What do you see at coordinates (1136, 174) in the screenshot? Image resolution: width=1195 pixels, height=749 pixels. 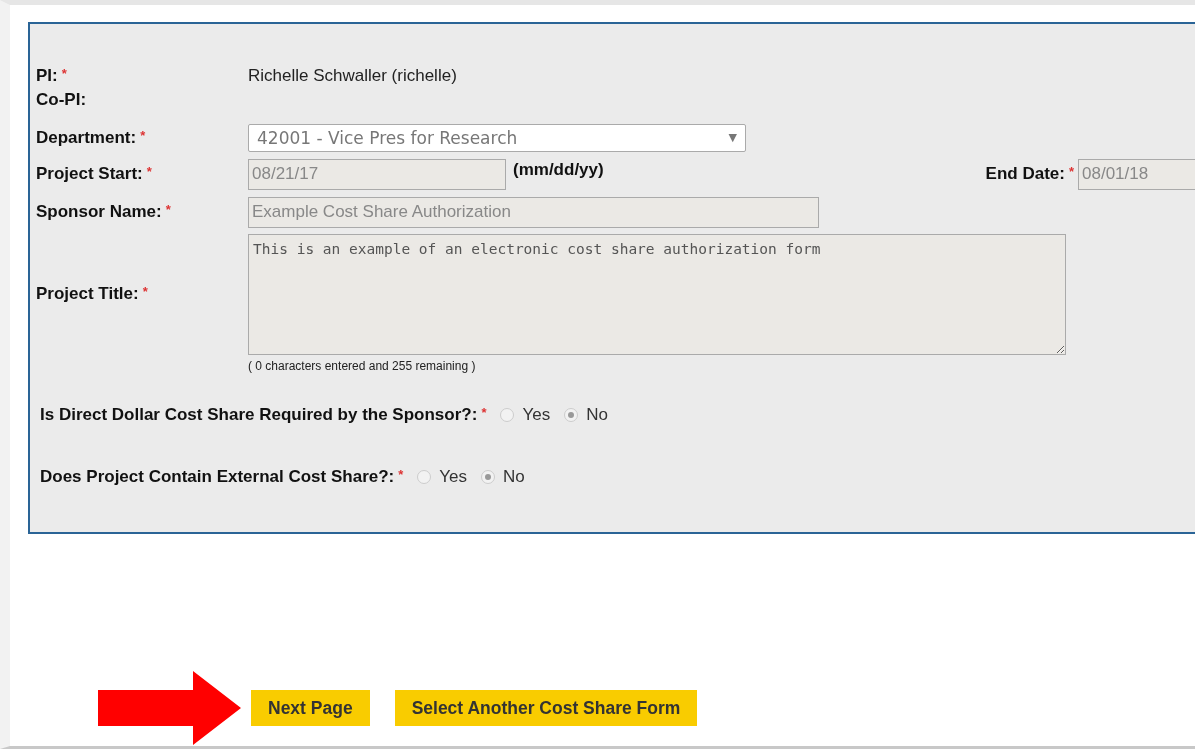 I see `end-date-field: 08/01/18` at bounding box center [1136, 174].